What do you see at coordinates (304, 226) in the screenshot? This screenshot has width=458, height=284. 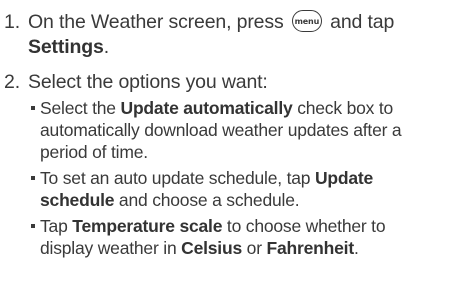 I see `bullet-3-post: to choose whether to` at bounding box center [304, 226].